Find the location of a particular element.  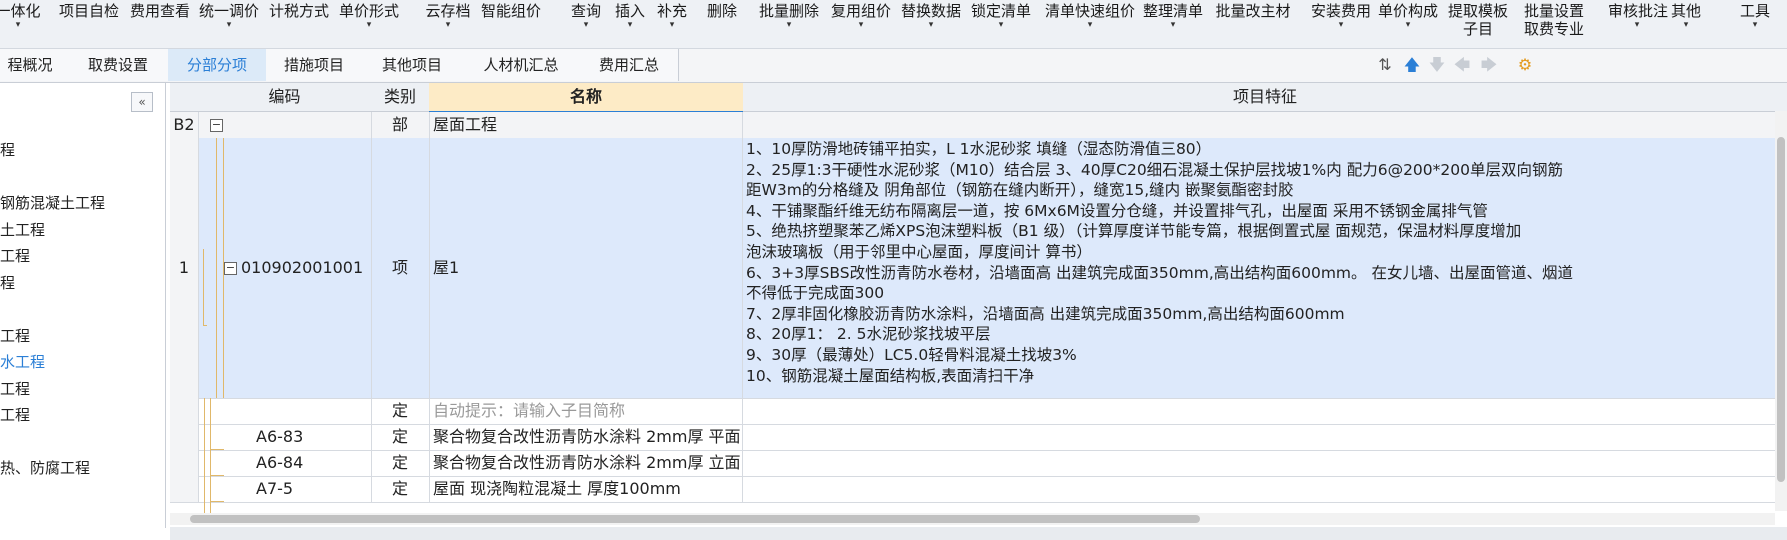

name-cell: 屋1 is located at coordinates (586, 268).